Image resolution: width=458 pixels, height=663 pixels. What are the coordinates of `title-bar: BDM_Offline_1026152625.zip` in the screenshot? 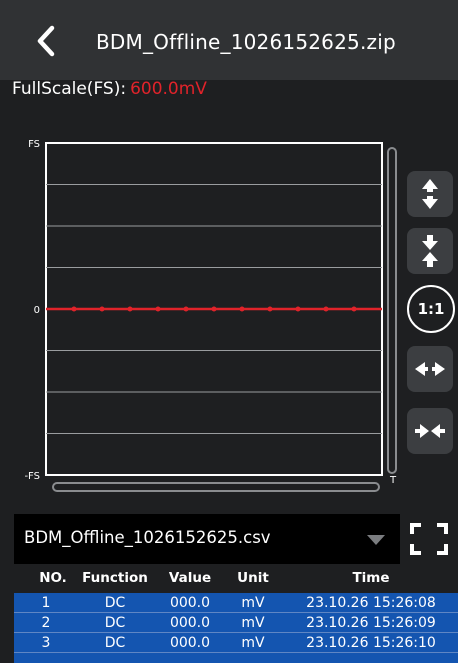 It's located at (229, 40).